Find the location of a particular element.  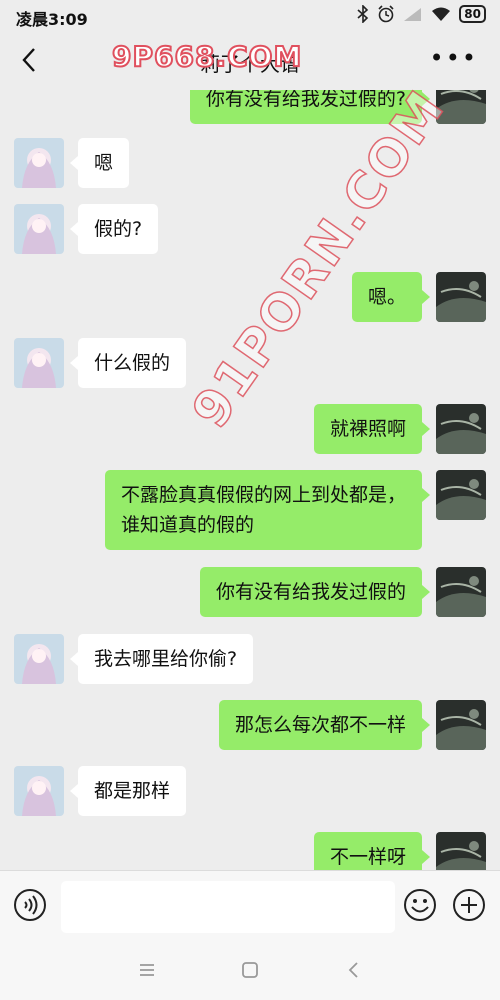

input-bar is located at coordinates (250, 905).